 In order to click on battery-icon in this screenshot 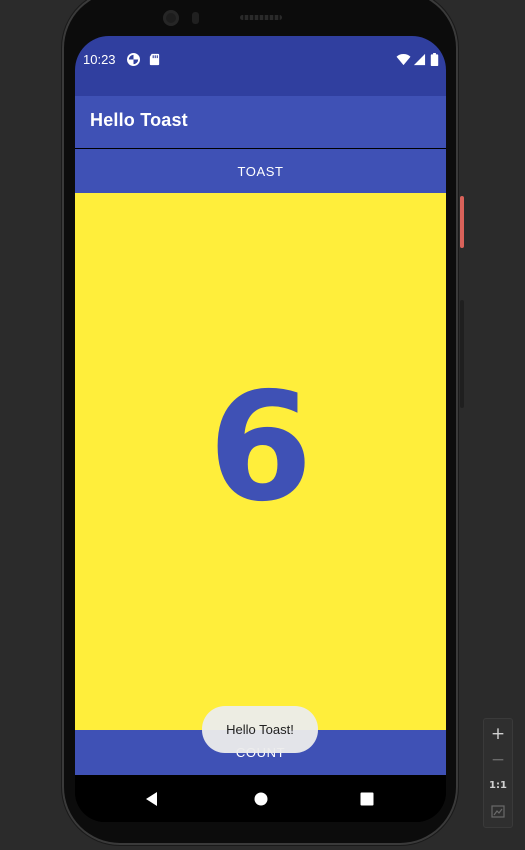, I will do `click(434, 59)`.